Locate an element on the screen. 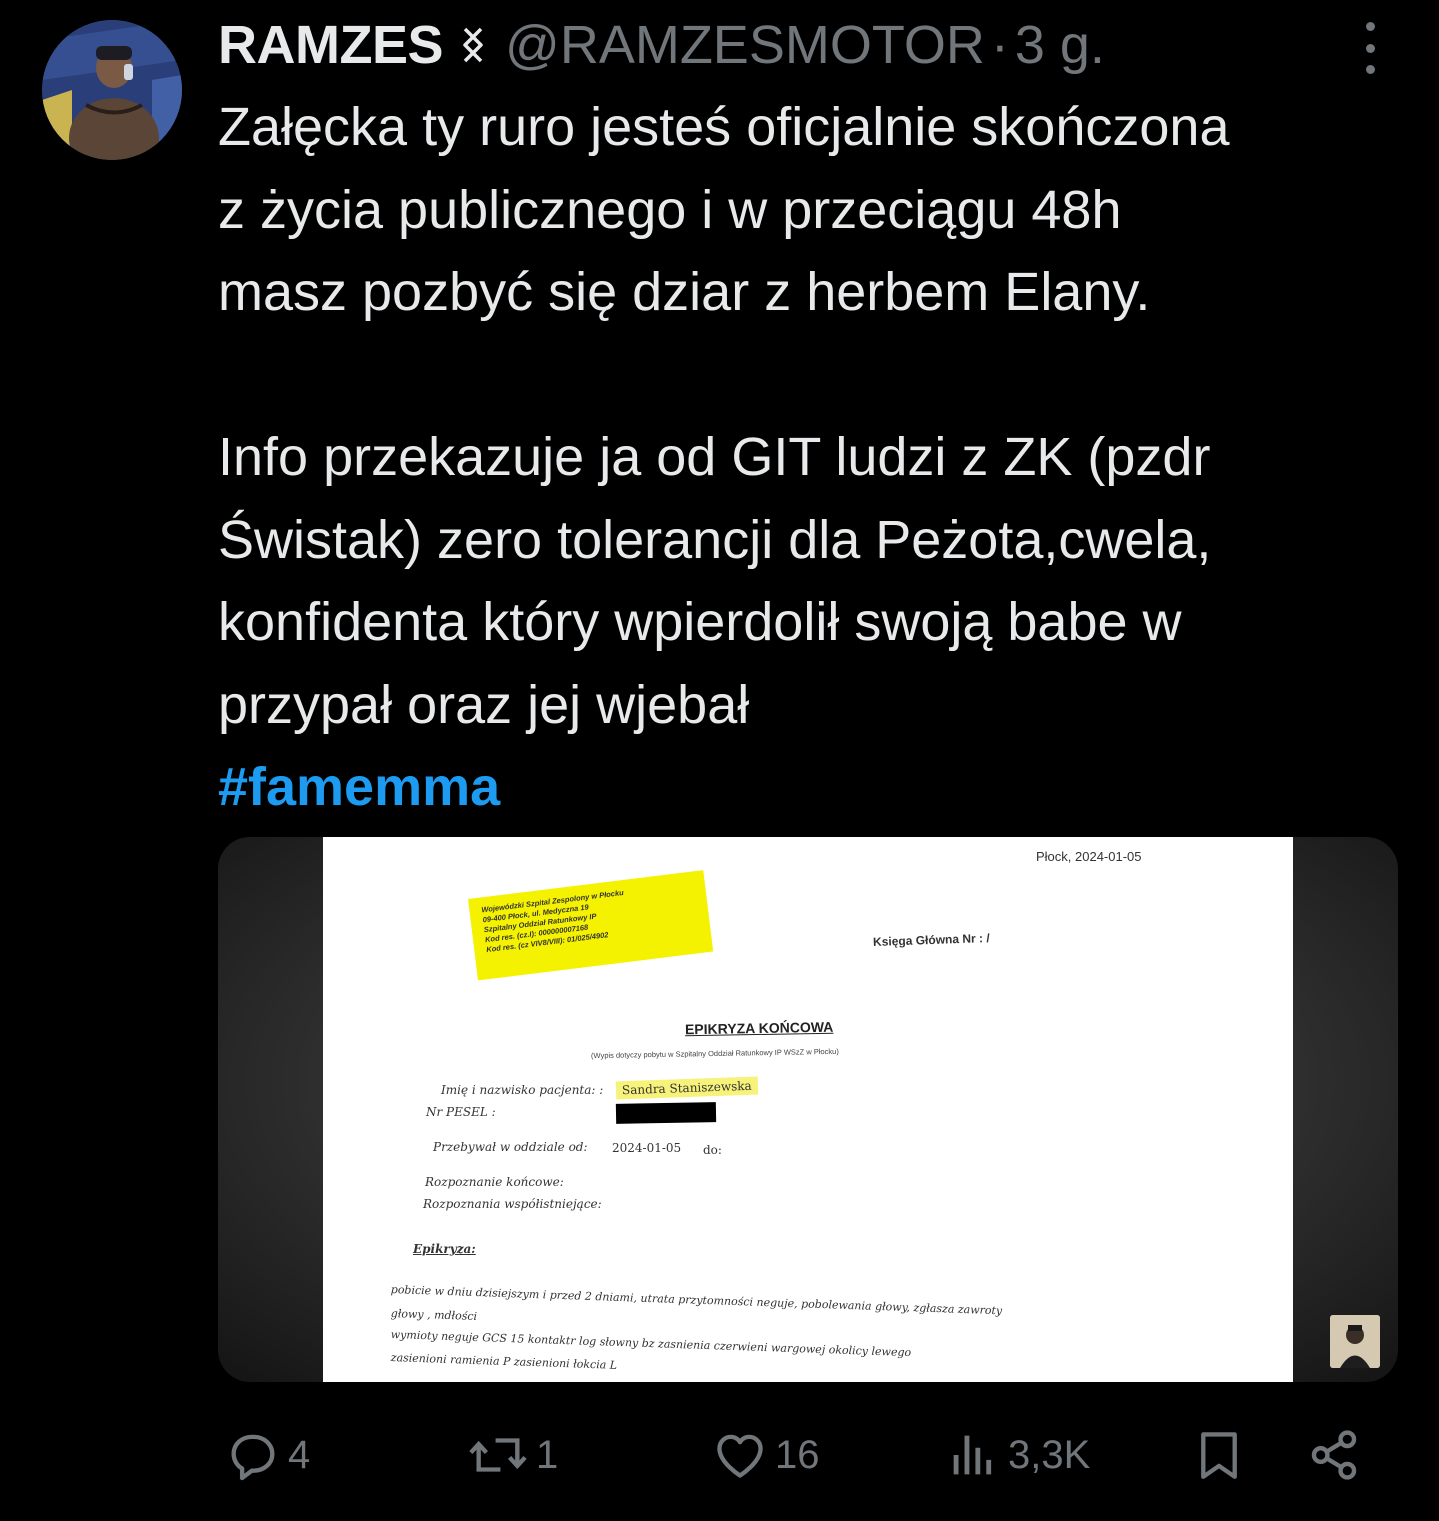 This screenshot has width=1439, height=1521. overlay-thumbnail is located at coordinates (1355, 1341).